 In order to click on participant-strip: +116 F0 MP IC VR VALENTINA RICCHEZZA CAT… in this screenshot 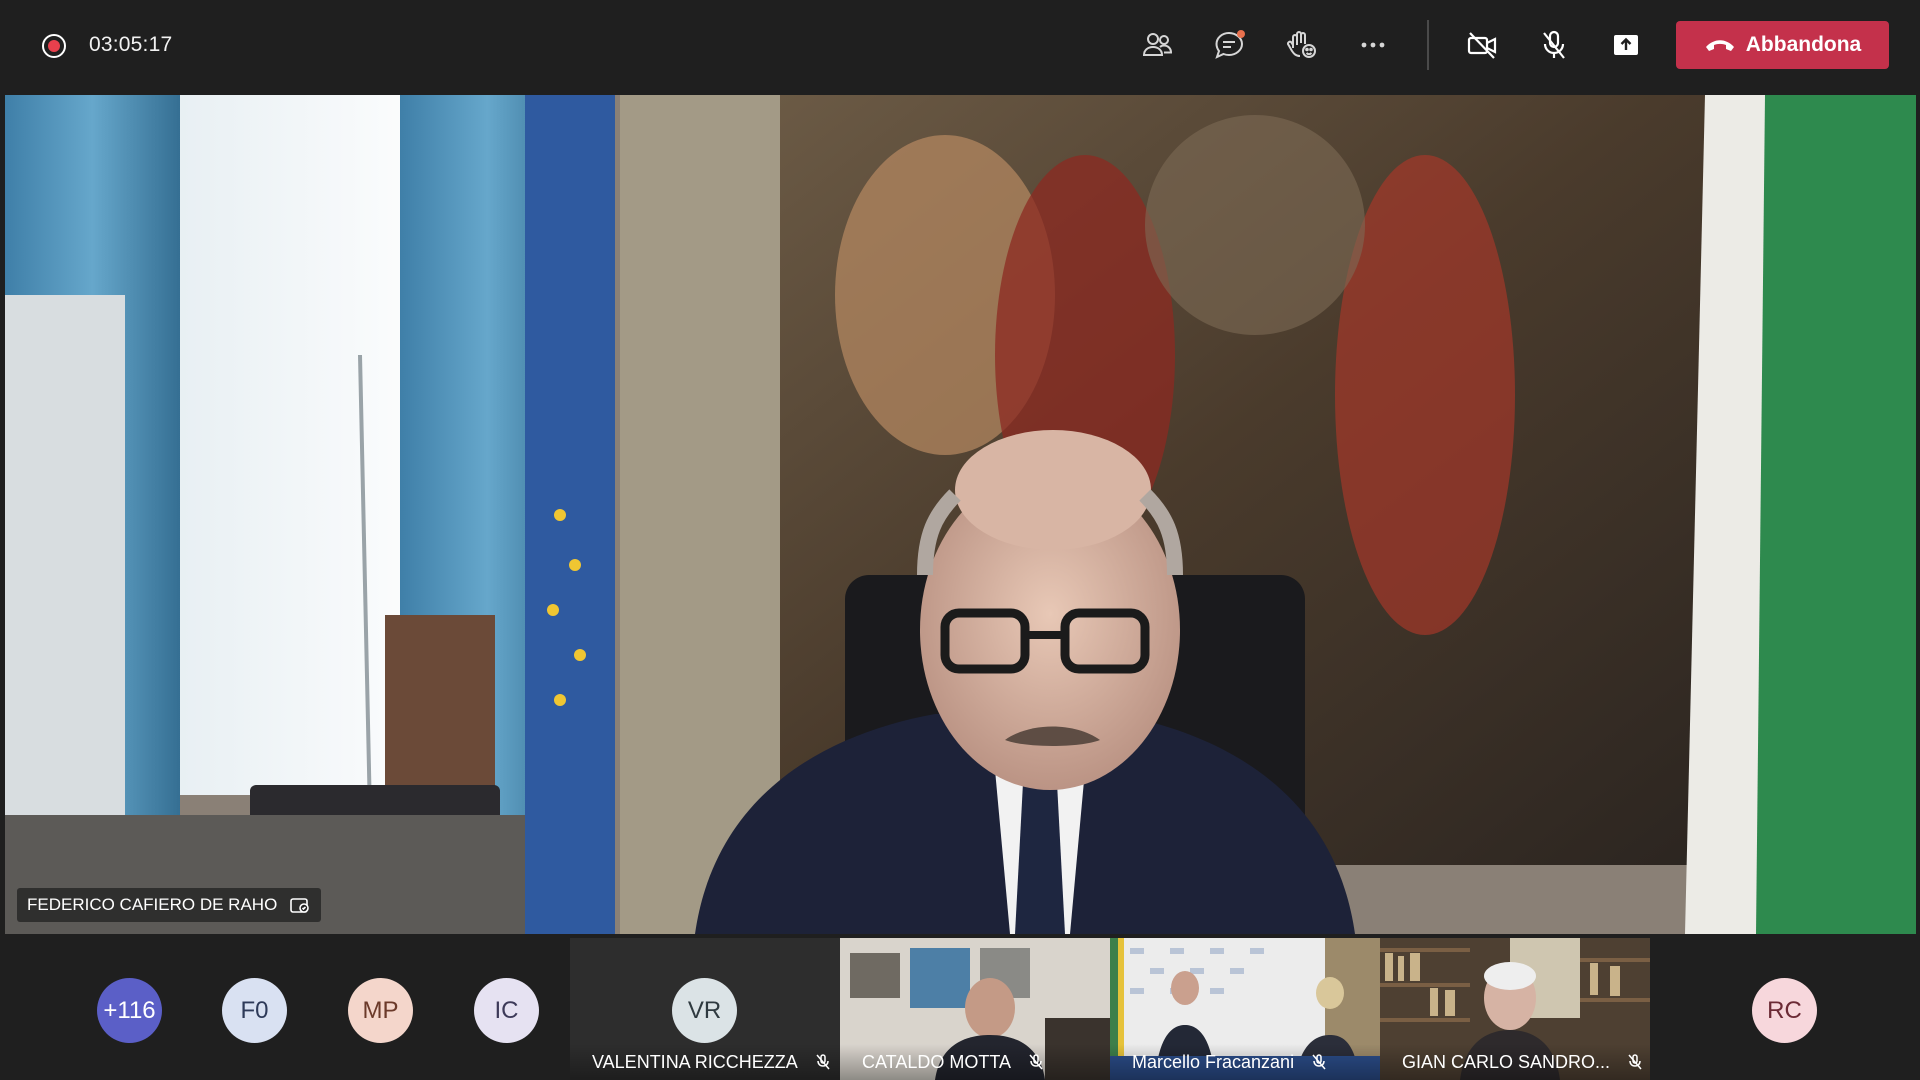, I will do `click(960, 1009)`.